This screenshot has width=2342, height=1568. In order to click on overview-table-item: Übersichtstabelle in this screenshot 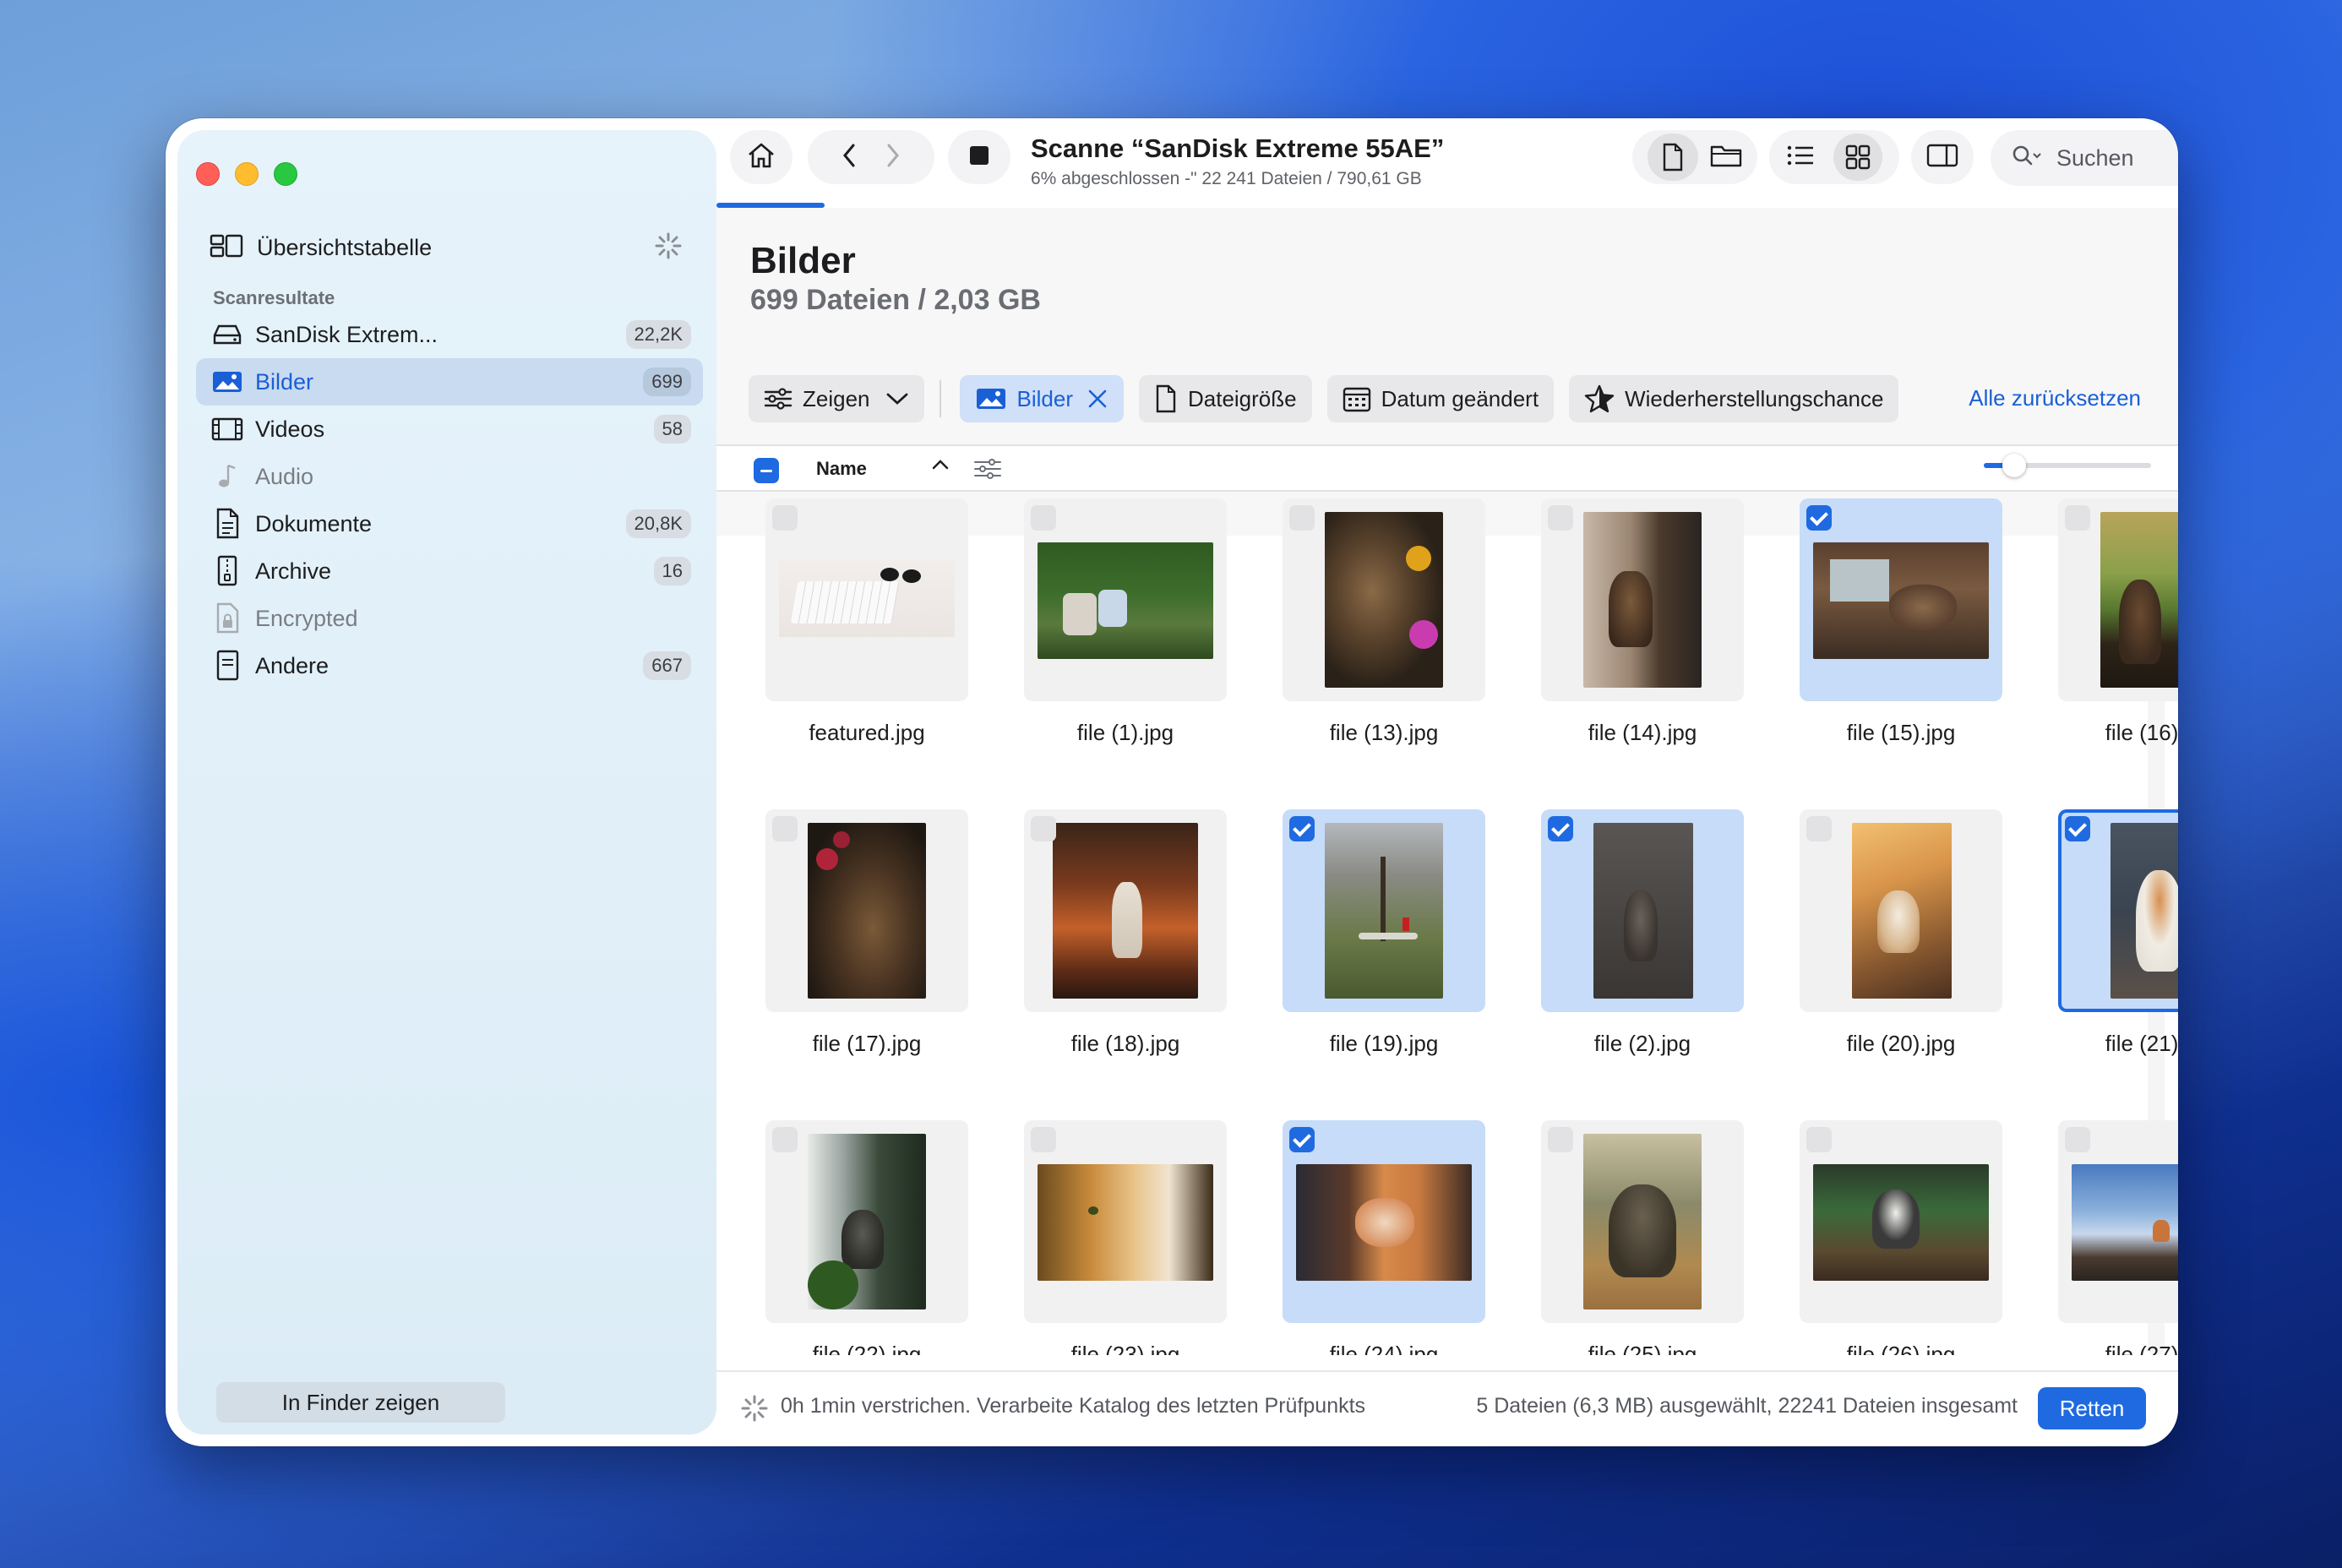, I will do `click(446, 248)`.